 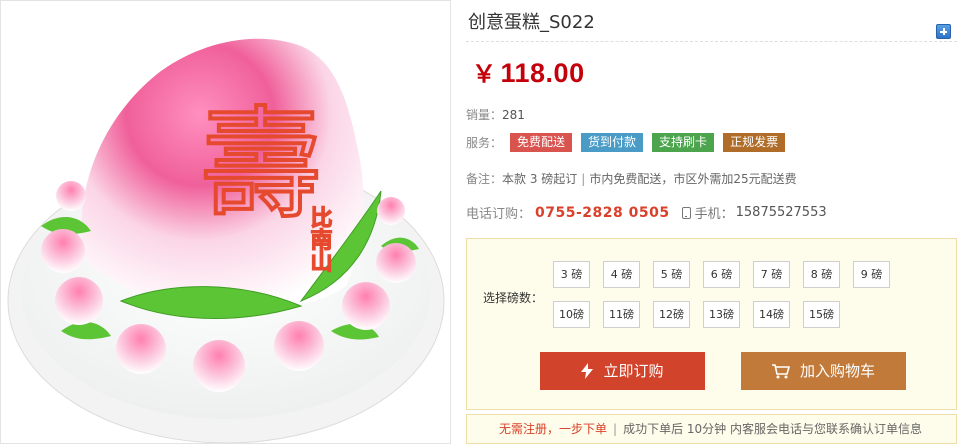 I want to click on buy-now-label: 立即订购, so click(x=633, y=371).